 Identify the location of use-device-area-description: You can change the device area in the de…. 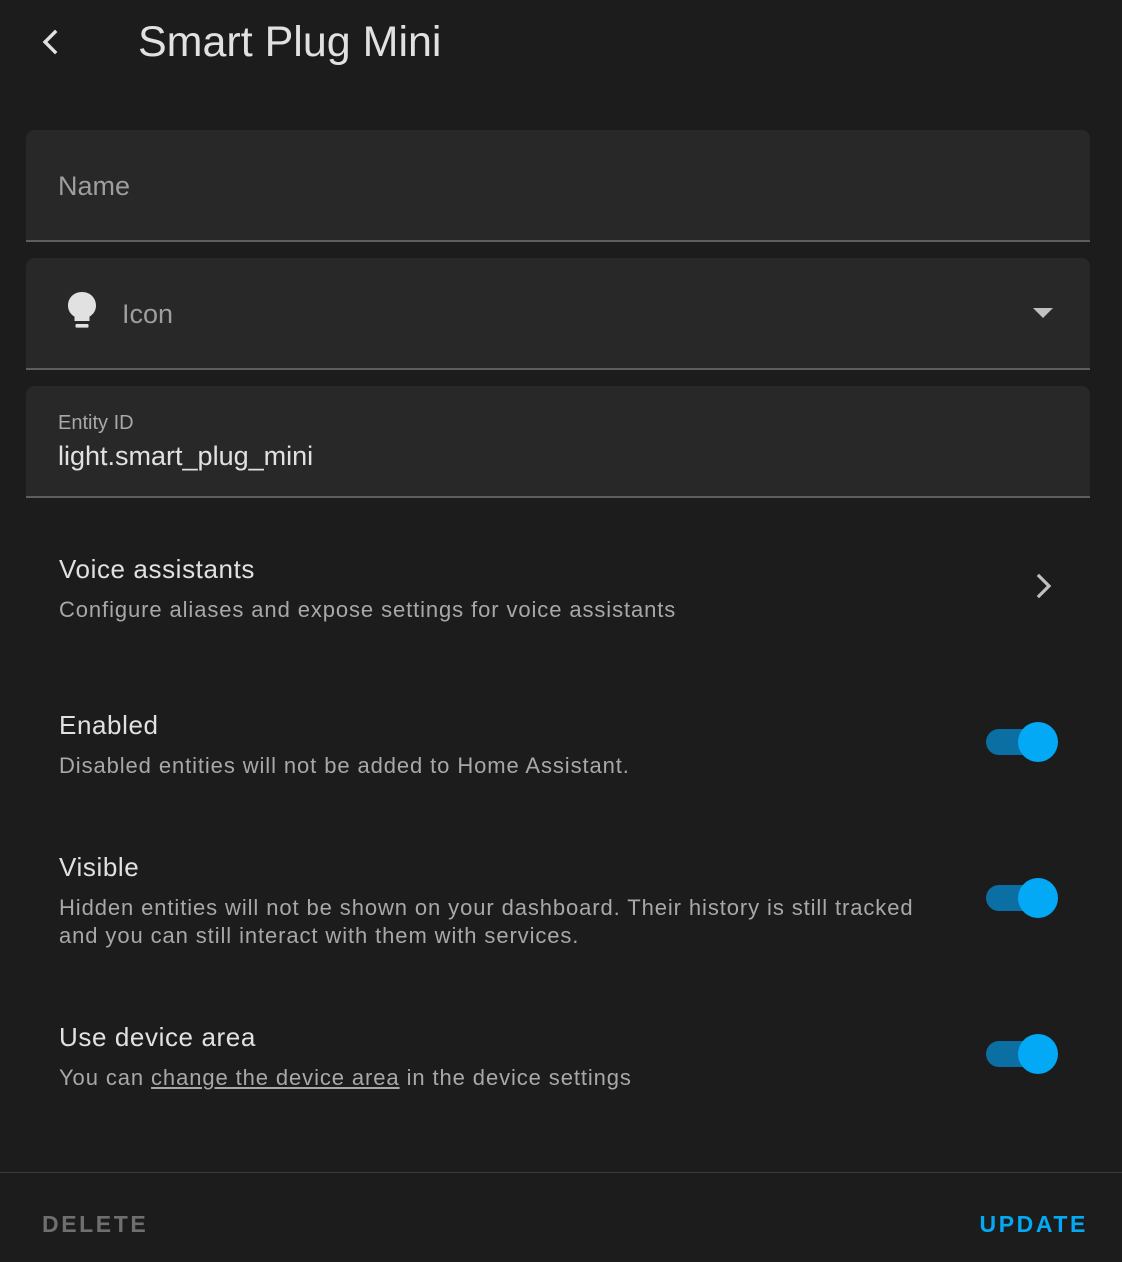
(489, 1078).